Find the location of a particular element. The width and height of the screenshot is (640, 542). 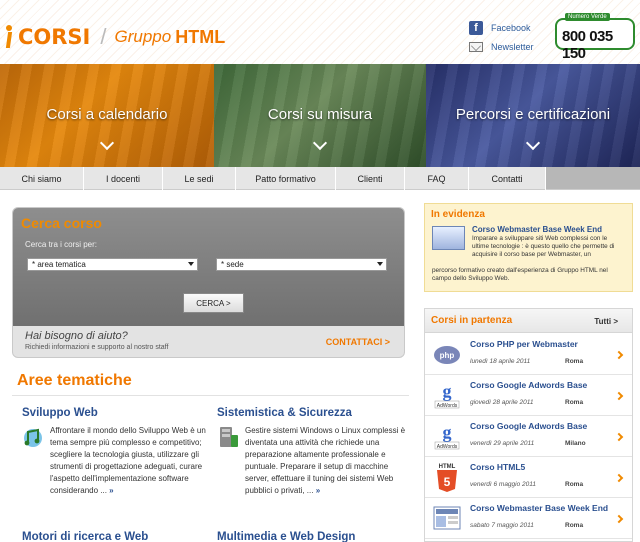

evidenza-course-link: Corso Webmaster Base Week End is located at coordinates (537, 229).